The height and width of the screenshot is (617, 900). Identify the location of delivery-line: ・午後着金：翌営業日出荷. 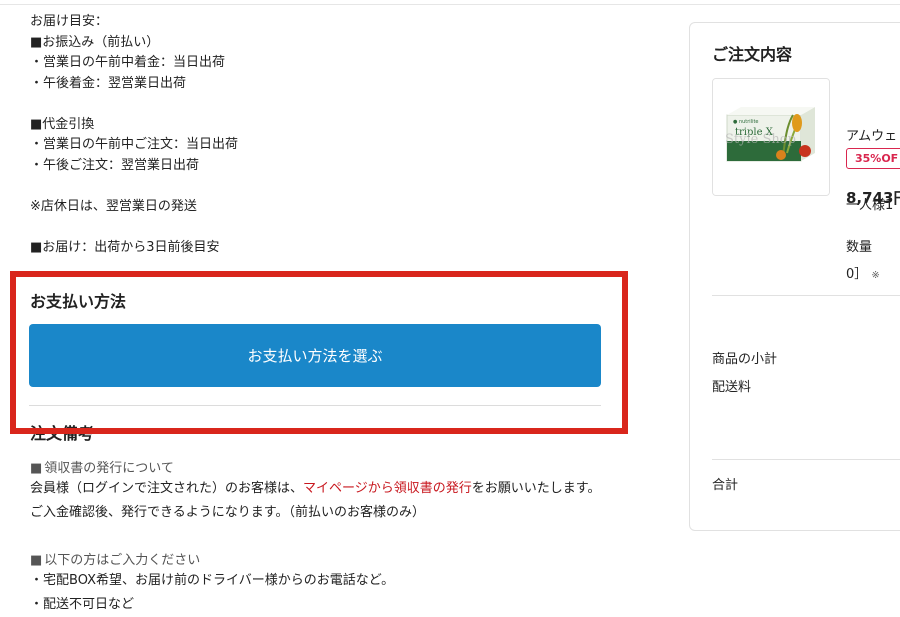
(108, 83).